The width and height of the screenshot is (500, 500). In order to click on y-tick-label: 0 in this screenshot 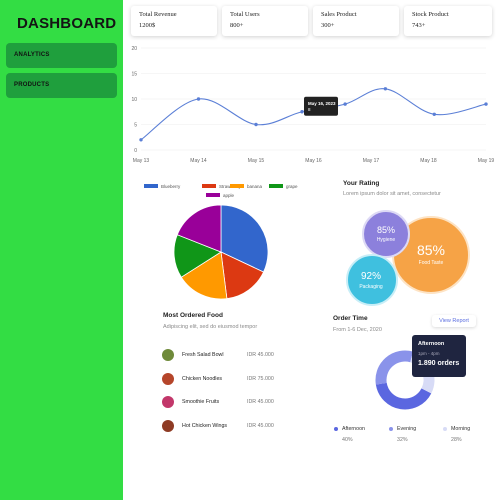, I will do `click(135, 151)`.